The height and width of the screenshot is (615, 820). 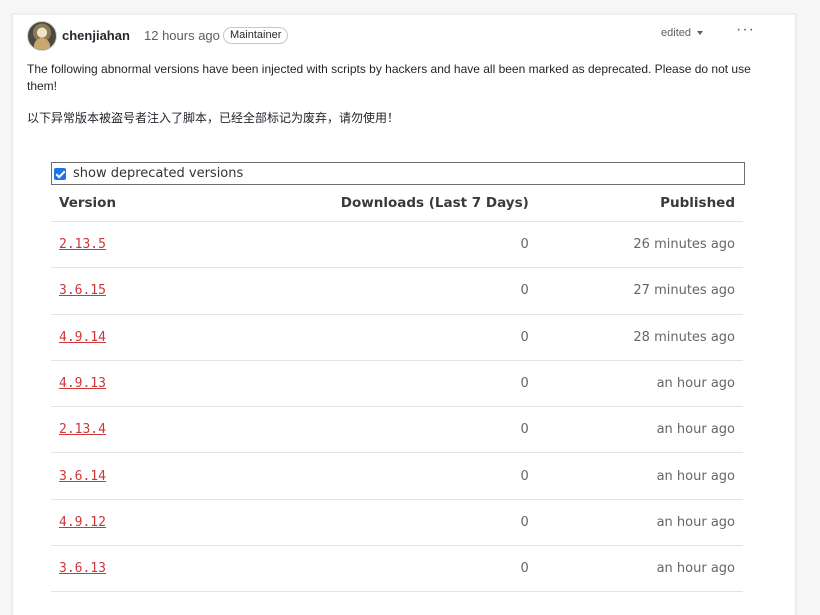 What do you see at coordinates (82, 337) in the screenshot?
I see `version-link: 4.9.14` at bounding box center [82, 337].